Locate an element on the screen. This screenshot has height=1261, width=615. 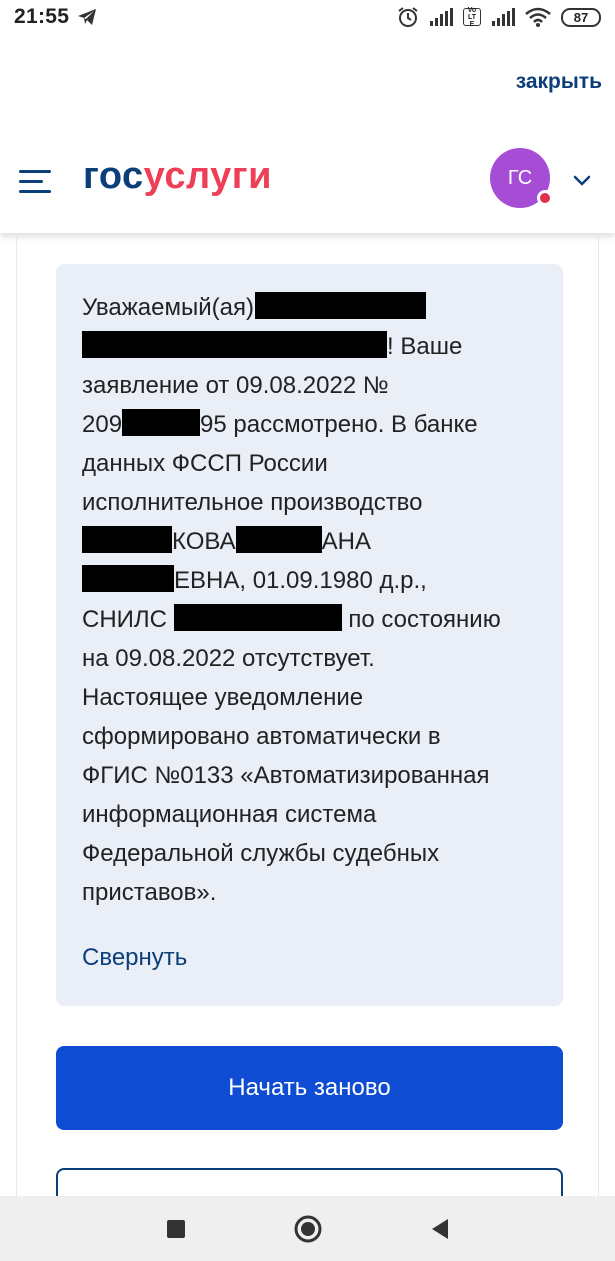
status-right: VoLTE 87 is located at coordinates (499, 17).